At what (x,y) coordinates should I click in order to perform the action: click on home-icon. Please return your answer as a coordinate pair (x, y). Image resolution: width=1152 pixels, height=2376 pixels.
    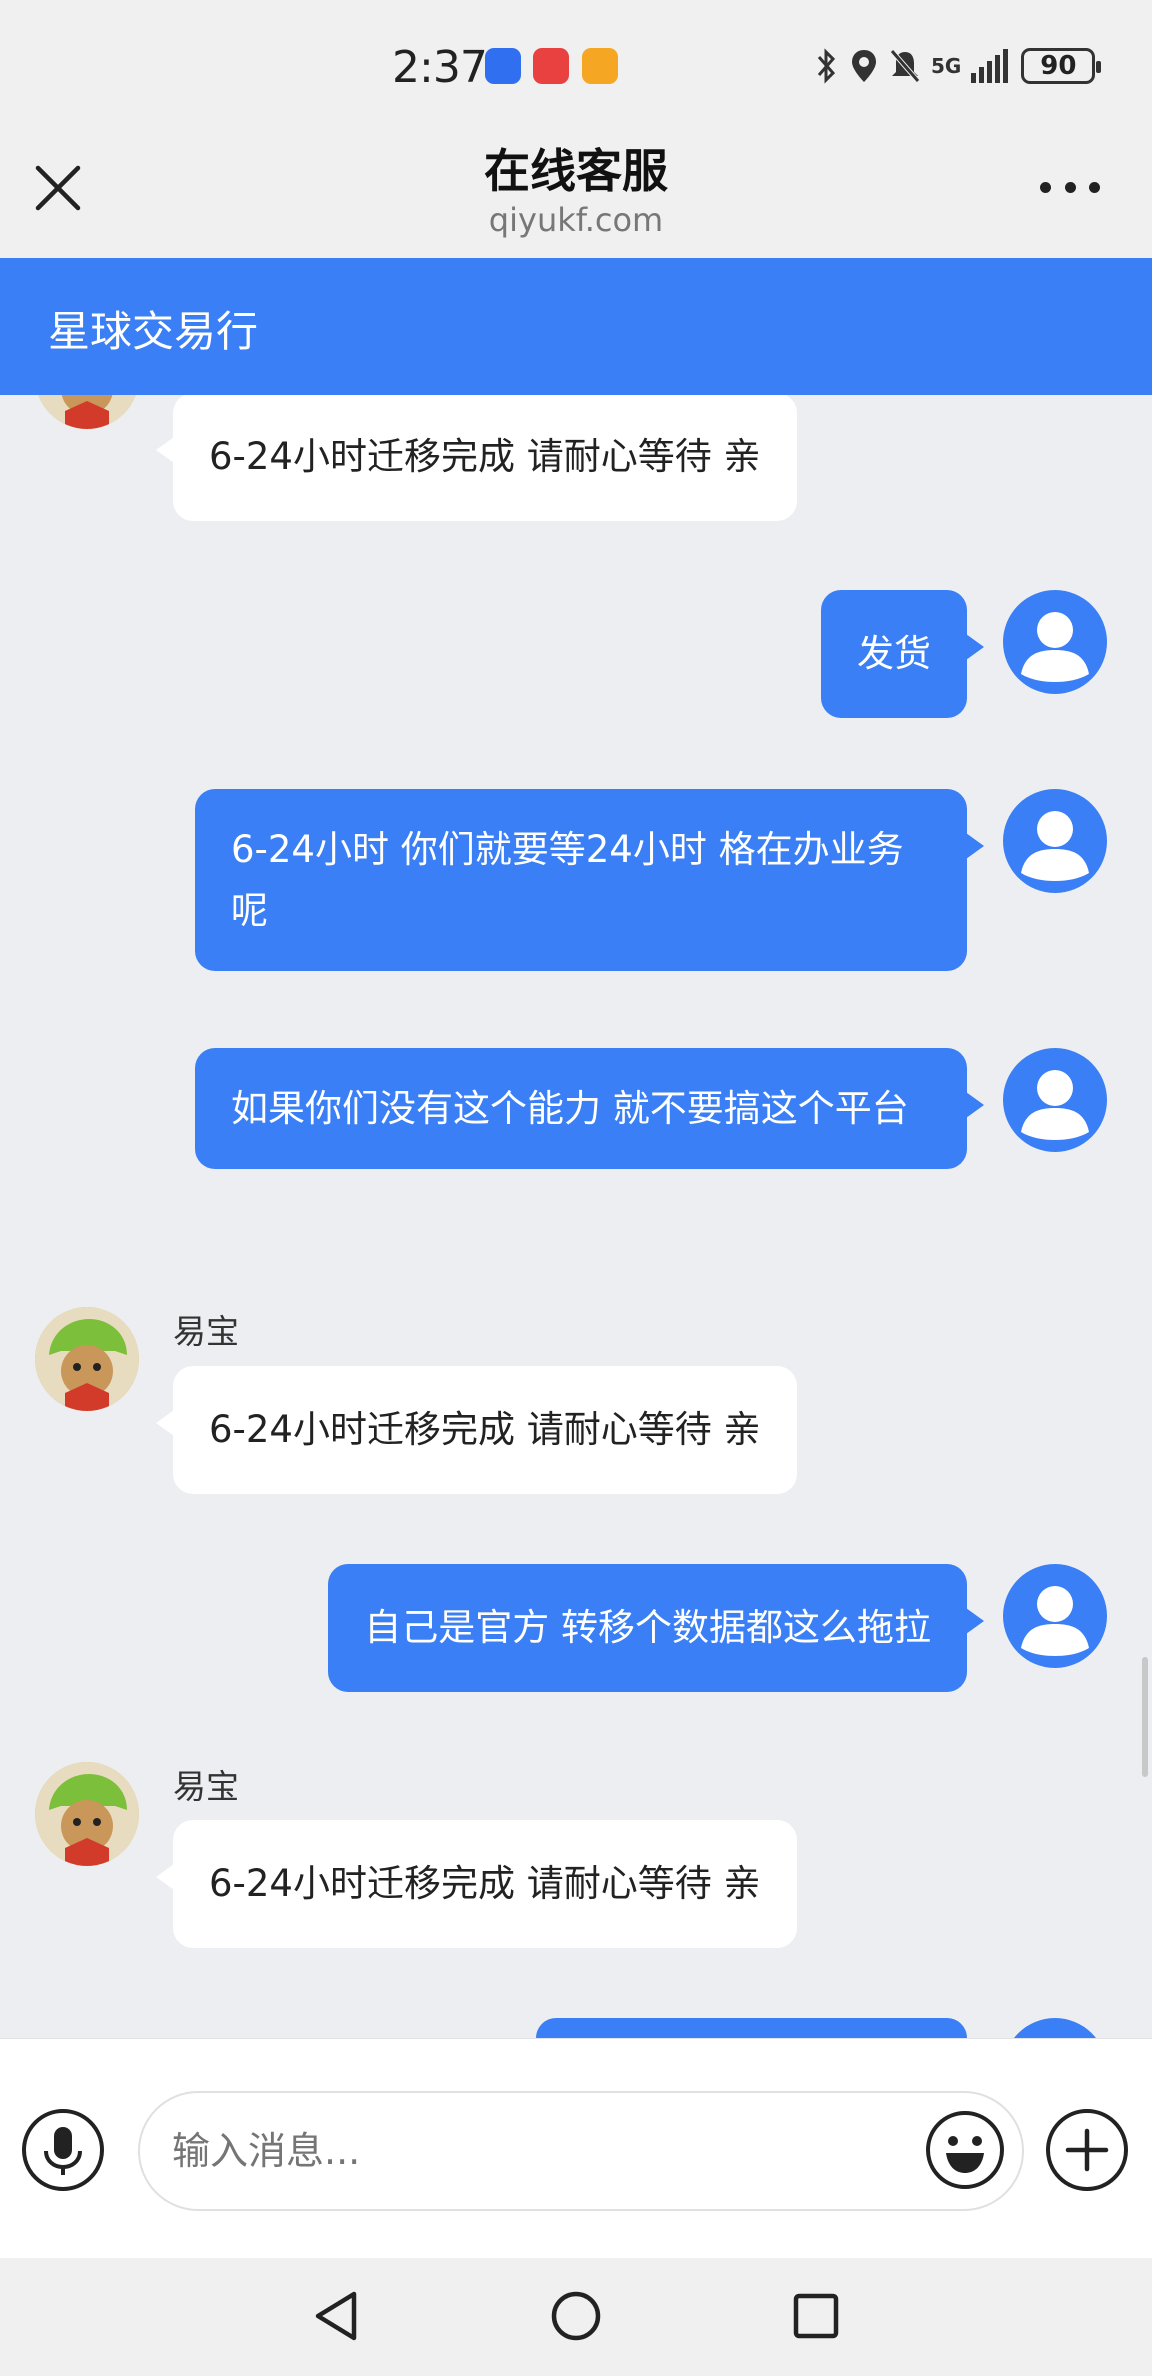
    Looking at the image, I should click on (576, 2316).